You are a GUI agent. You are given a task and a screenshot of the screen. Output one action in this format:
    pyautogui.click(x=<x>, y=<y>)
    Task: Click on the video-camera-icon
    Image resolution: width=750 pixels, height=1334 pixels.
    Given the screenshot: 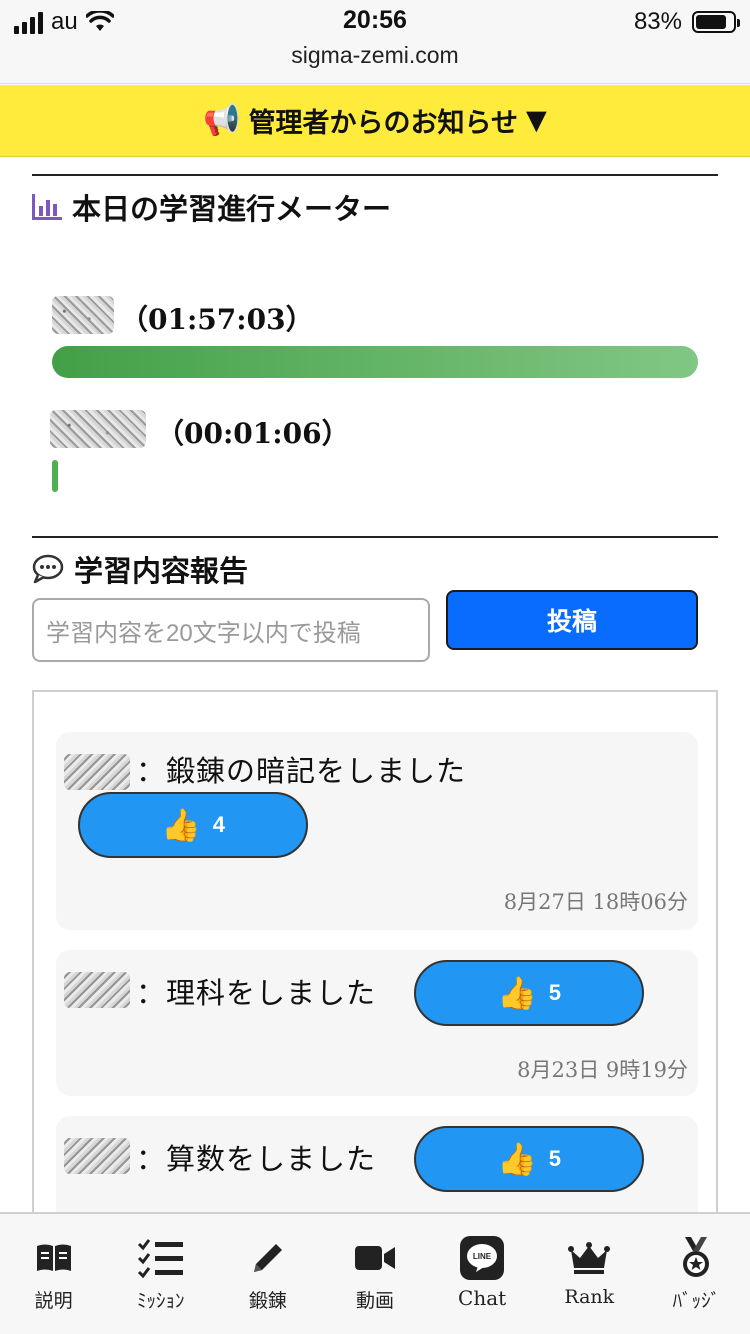 What is the action you would take?
    pyautogui.click(x=374, y=1258)
    